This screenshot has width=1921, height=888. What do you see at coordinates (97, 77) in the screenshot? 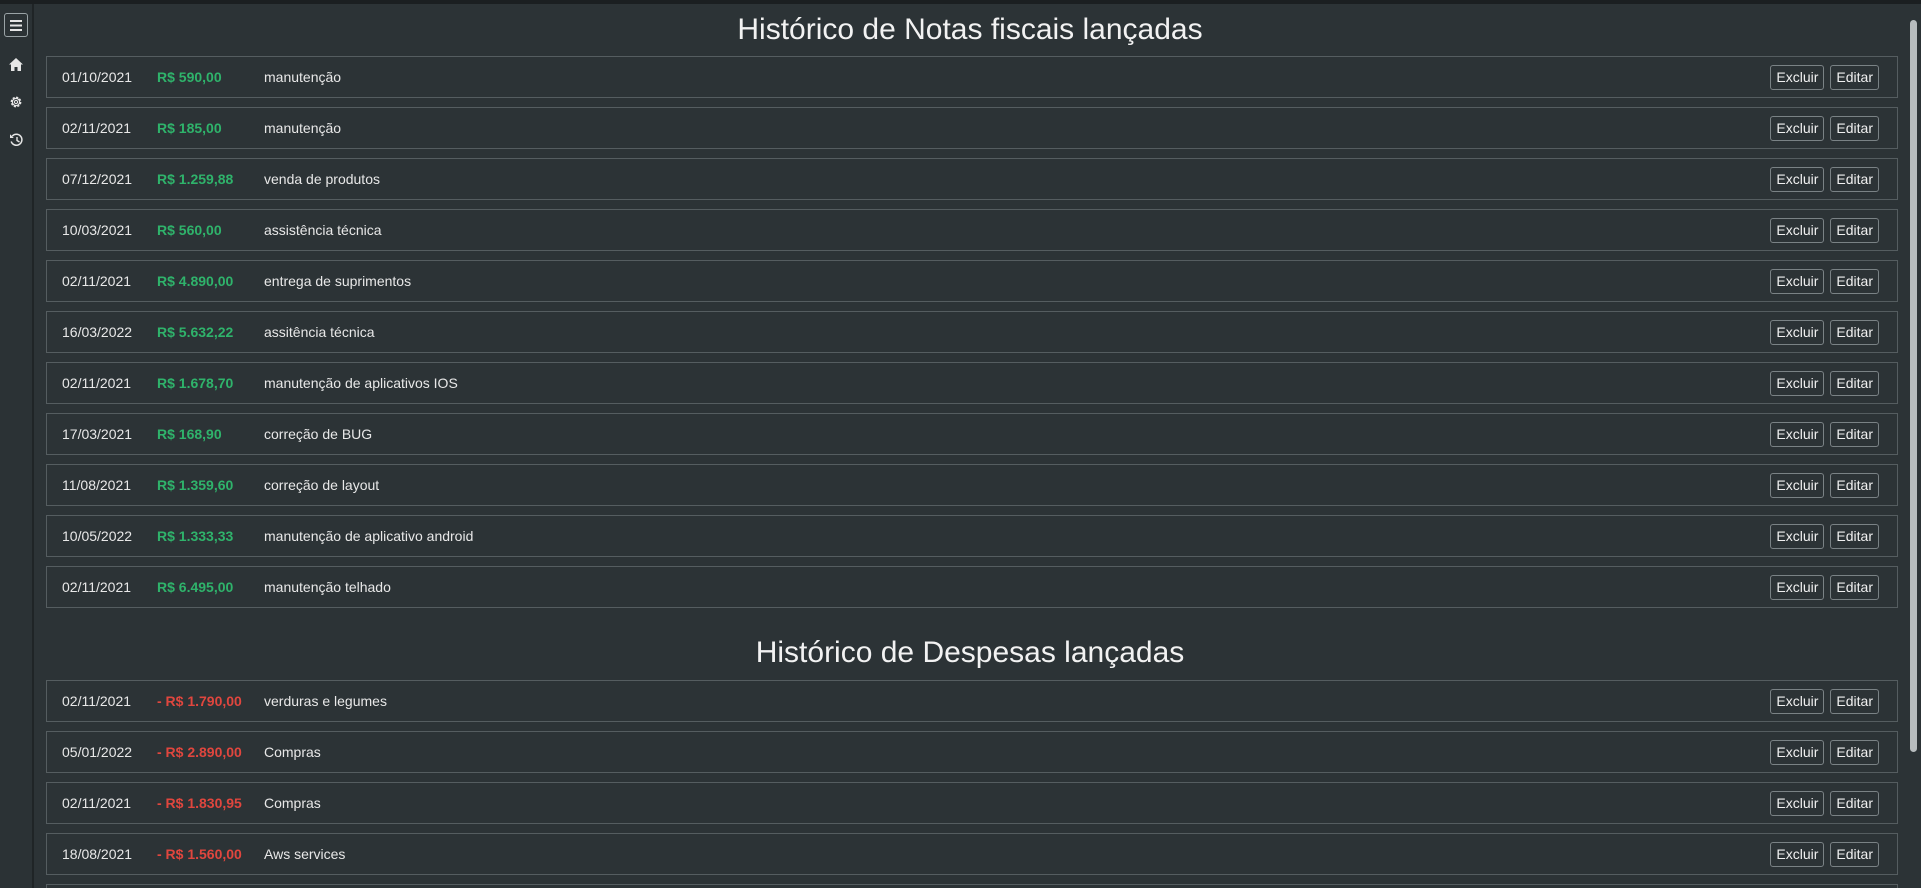
I see `entry-date: 01/10/2021` at bounding box center [97, 77].